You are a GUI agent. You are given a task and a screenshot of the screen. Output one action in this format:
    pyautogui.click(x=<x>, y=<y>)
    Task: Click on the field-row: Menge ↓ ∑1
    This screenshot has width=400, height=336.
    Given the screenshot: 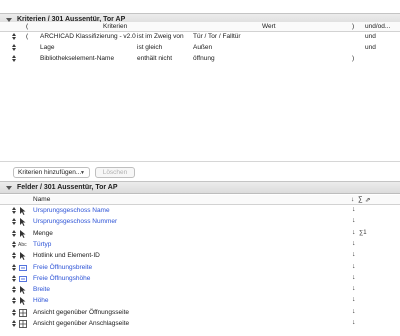 What is the action you would take?
    pyautogui.click(x=200, y=233)
    